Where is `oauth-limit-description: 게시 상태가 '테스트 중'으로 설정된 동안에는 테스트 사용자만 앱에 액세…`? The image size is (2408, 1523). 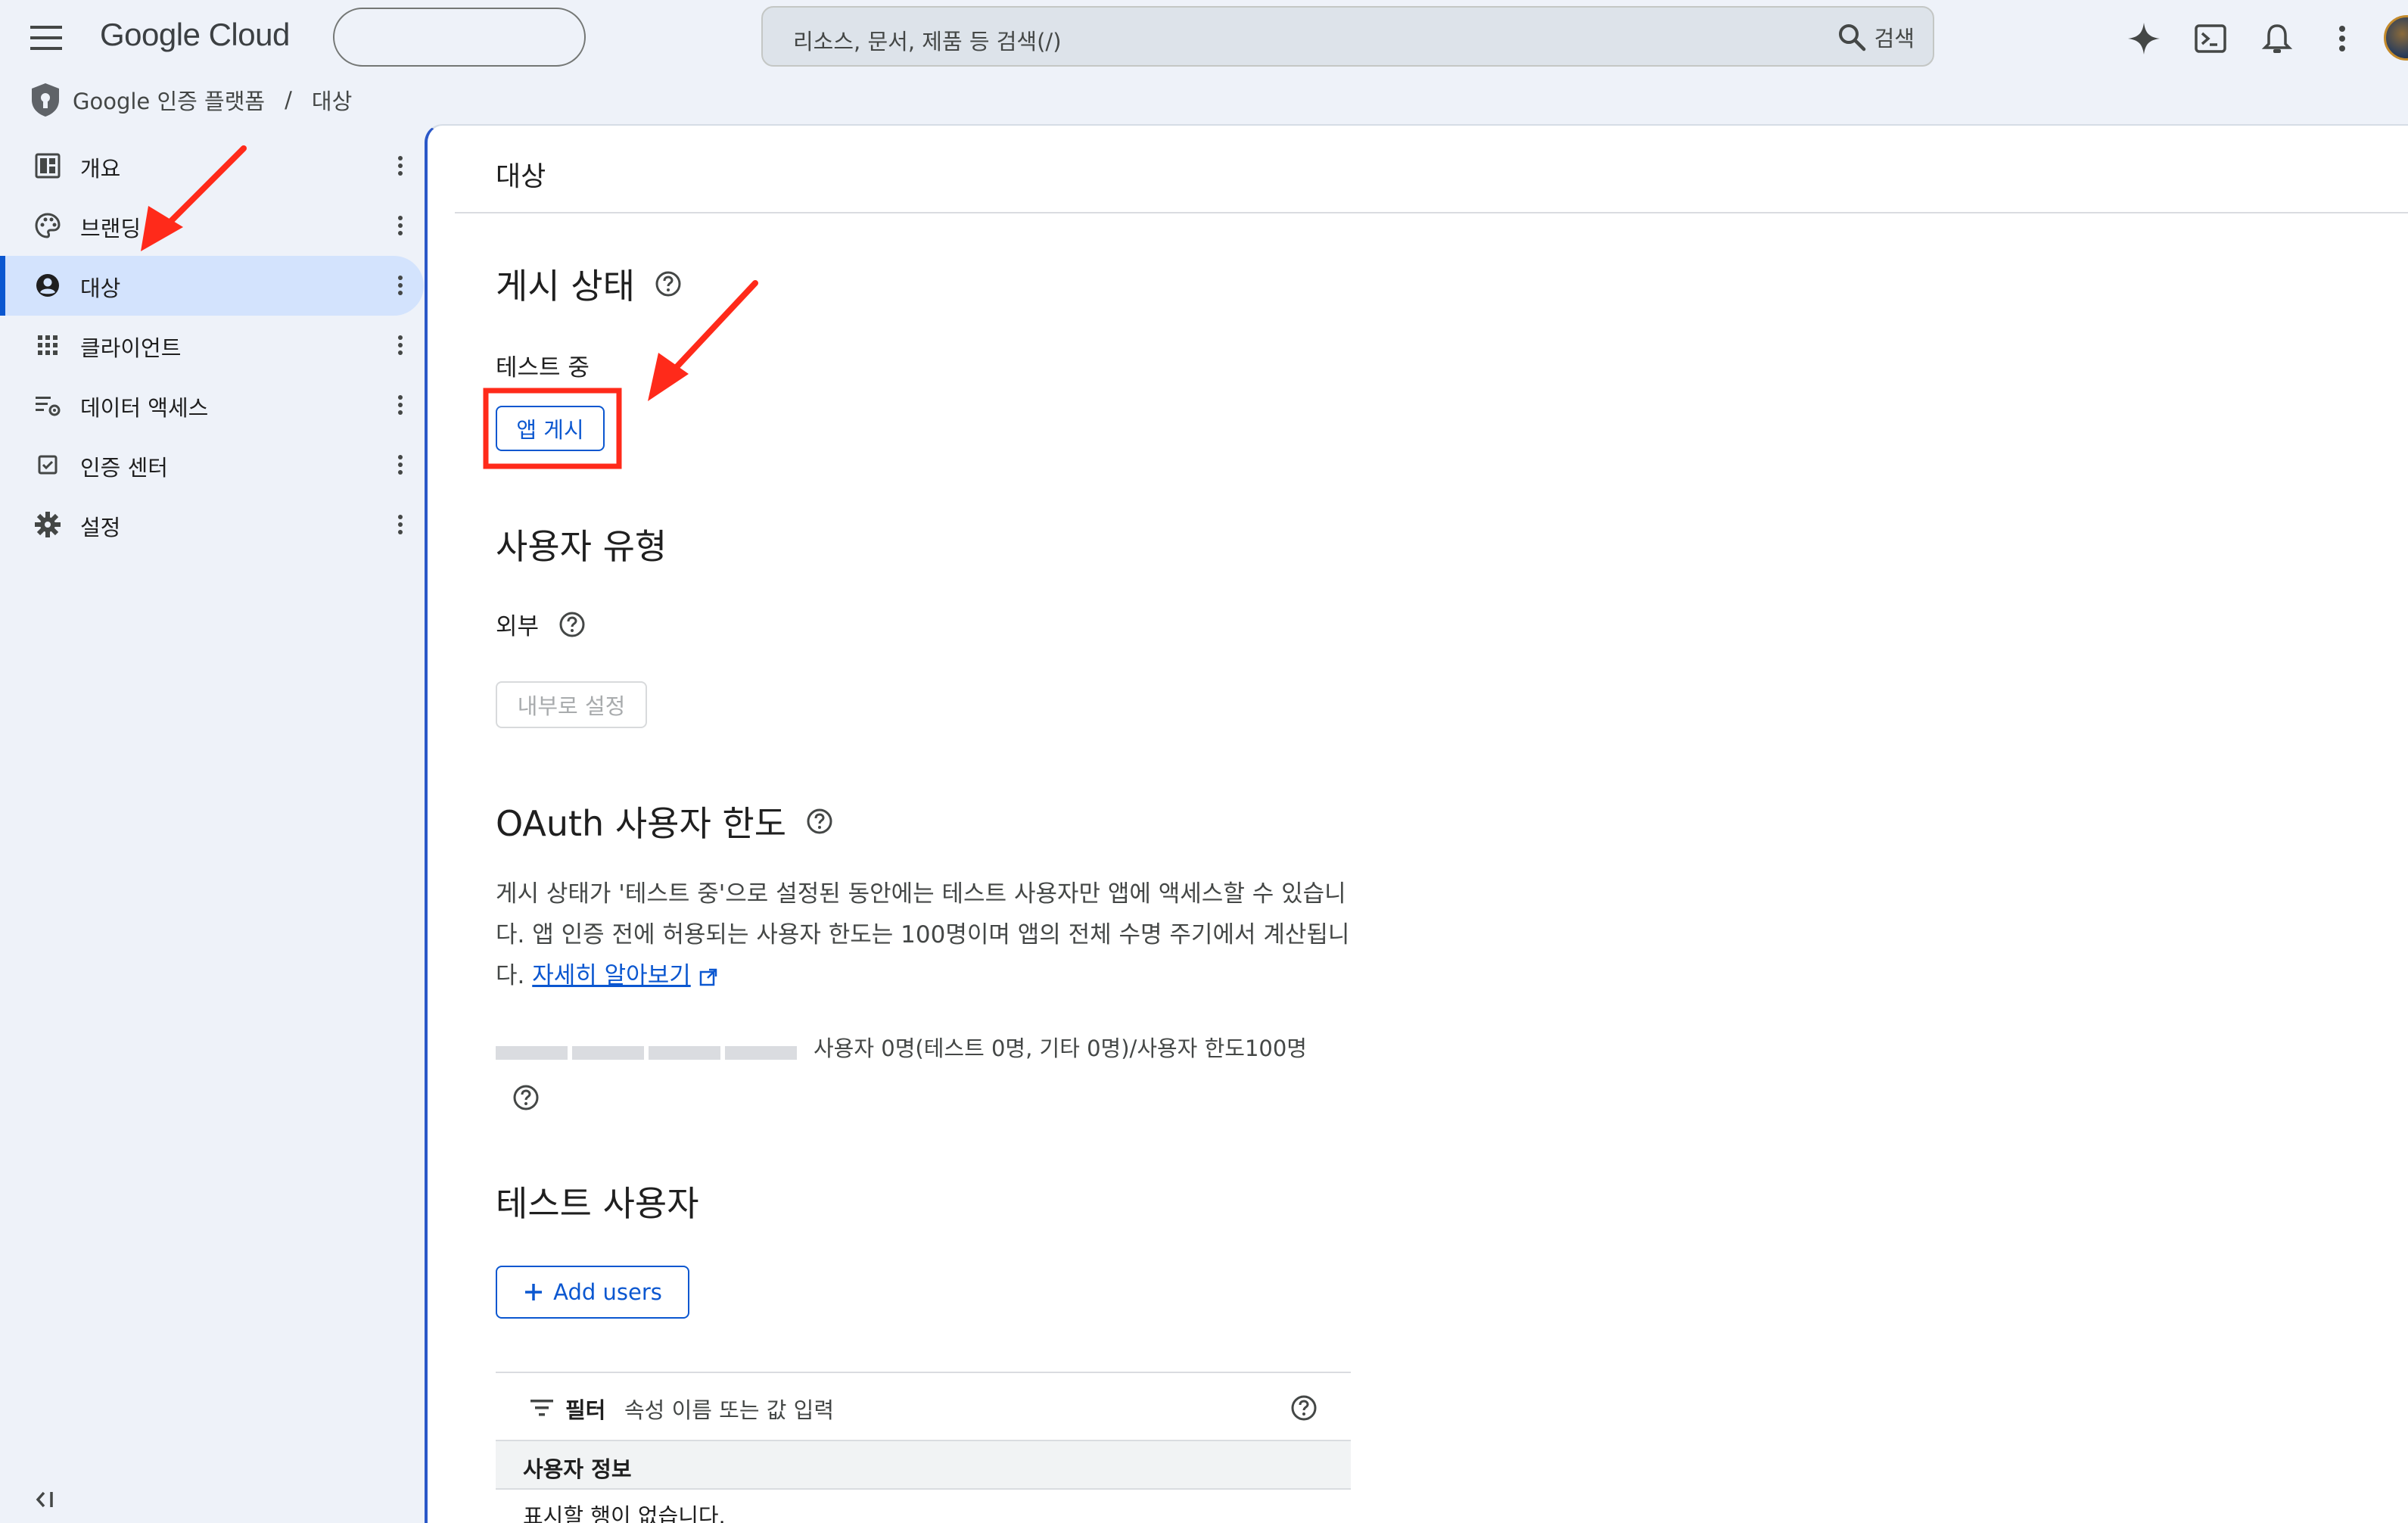 oauth-limit-description: 게시 상태가 '테스트 중'으로 설정된 동안에는 테스트 사용자만 앱에 액세… is located at coordinates (924, 935).